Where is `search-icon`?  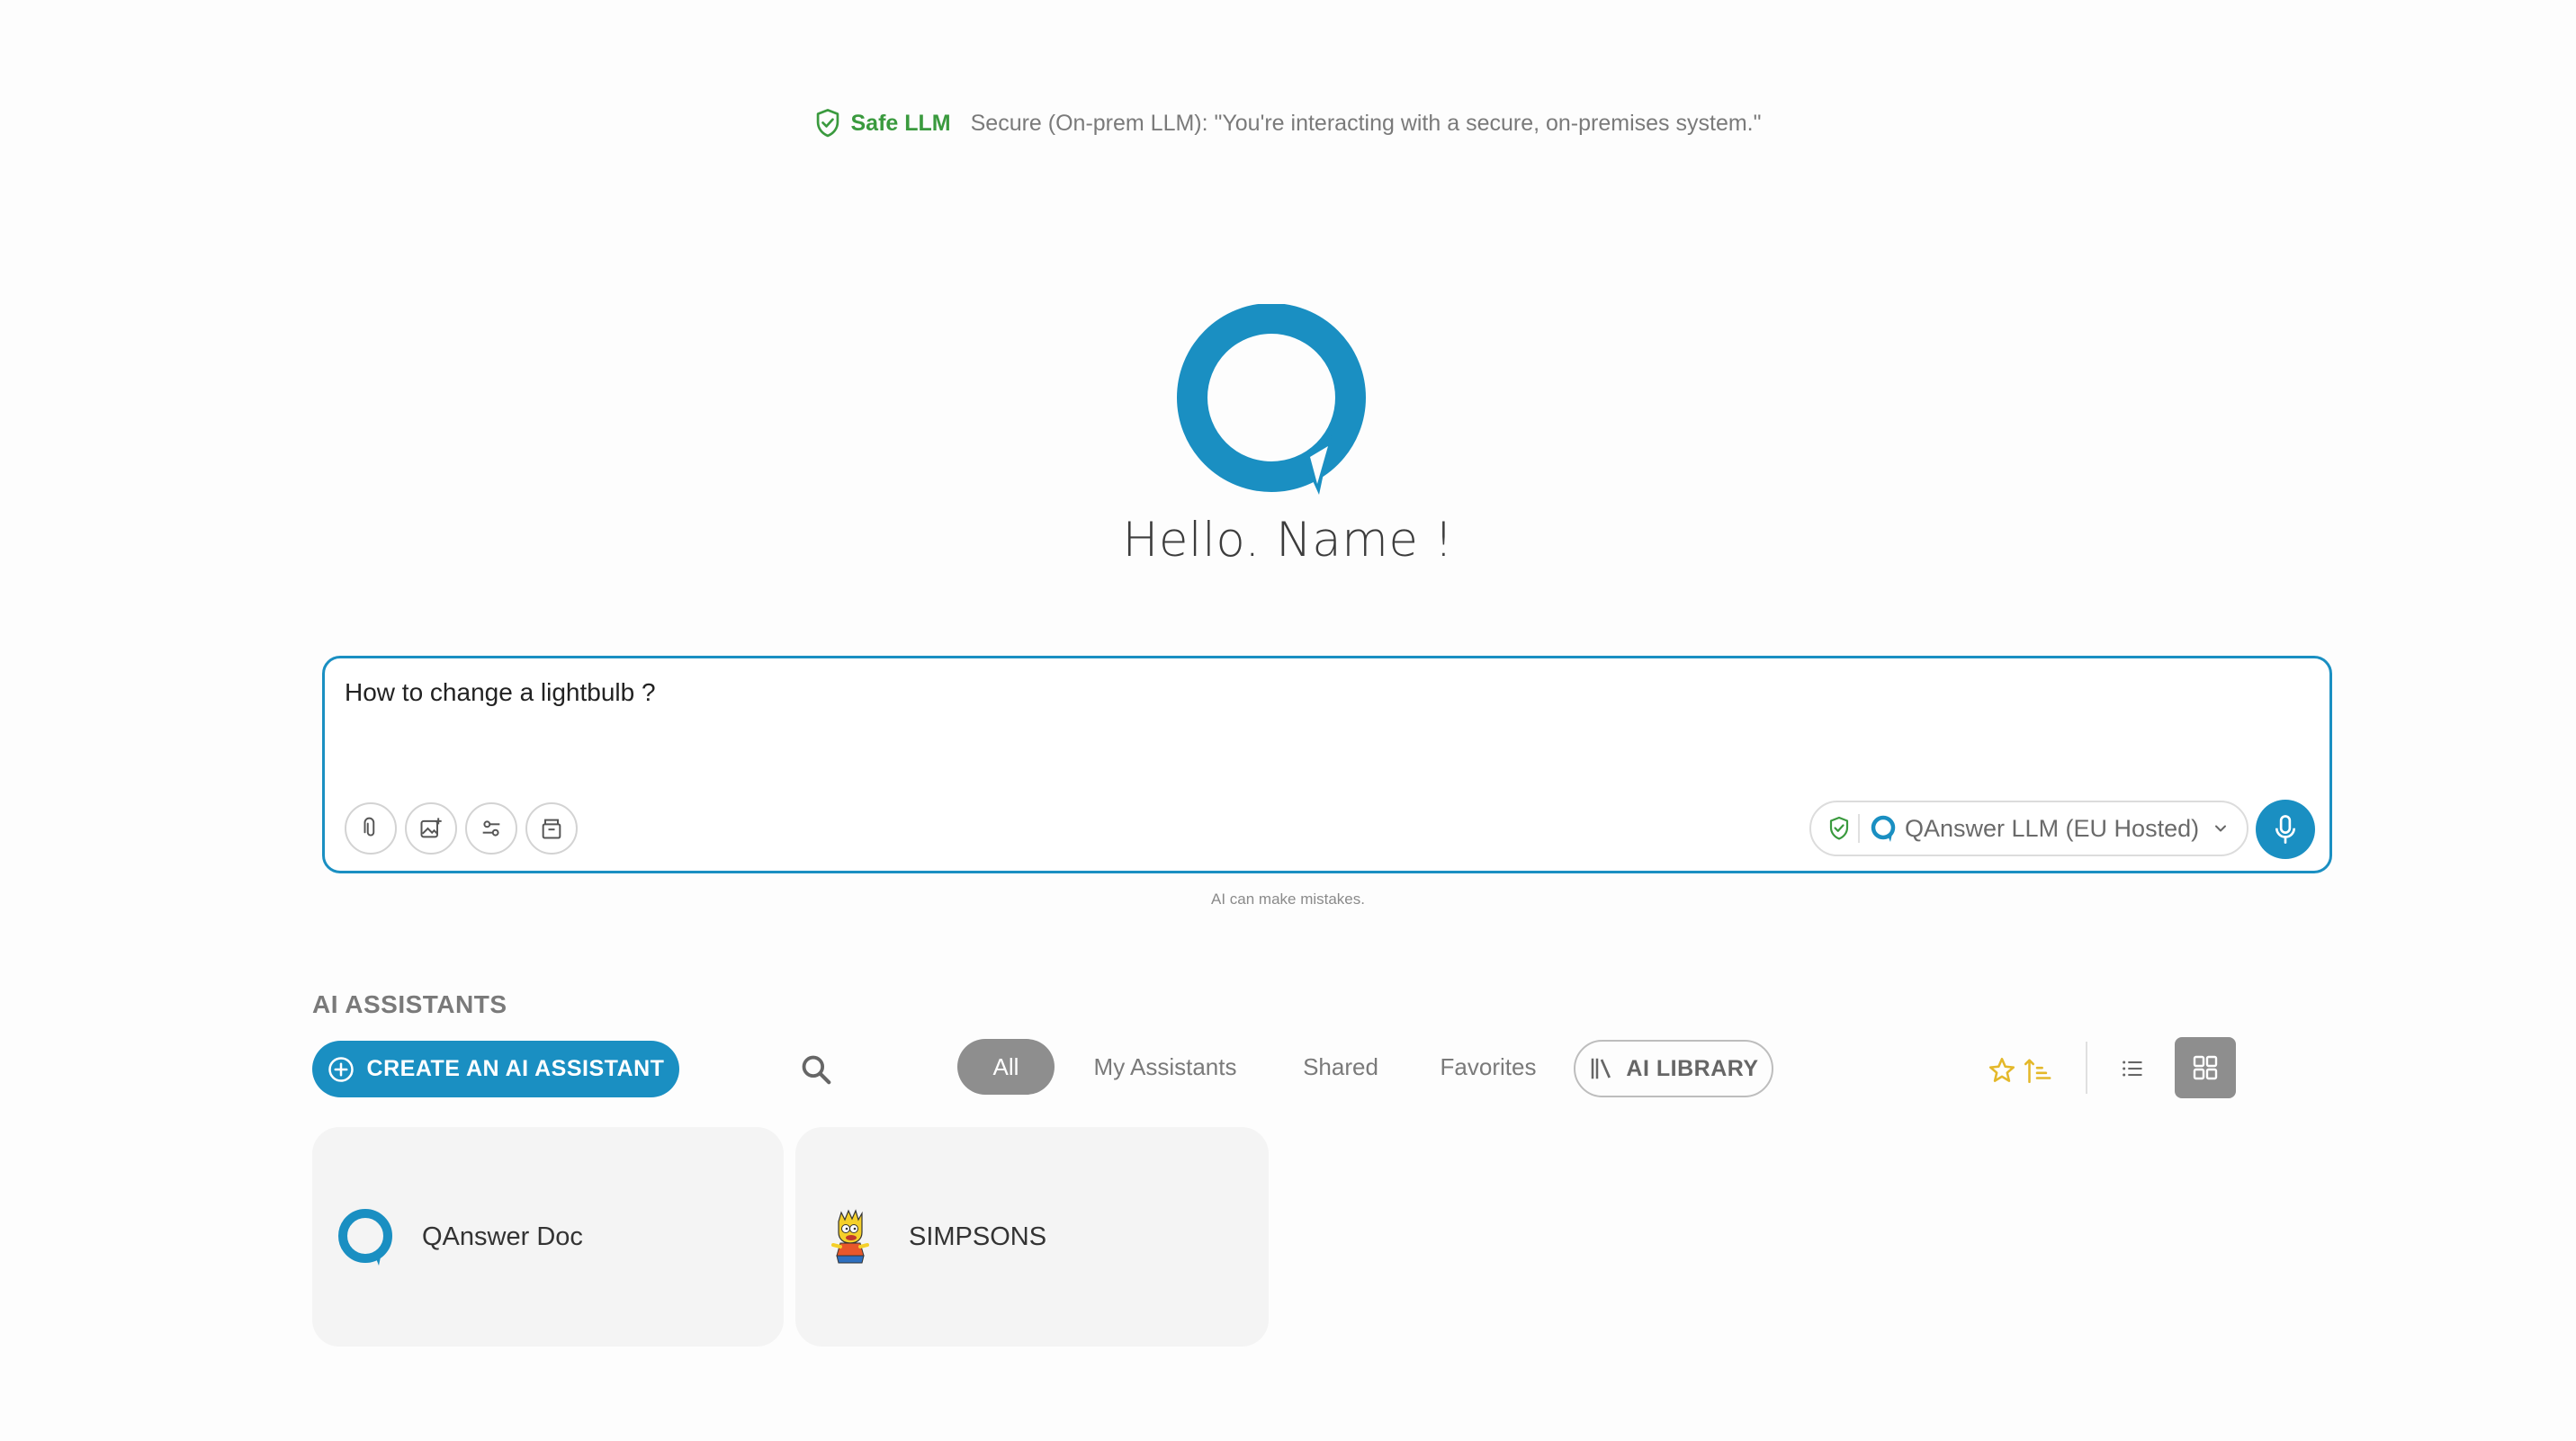 search-icon is located at coordinates (817, 1070).